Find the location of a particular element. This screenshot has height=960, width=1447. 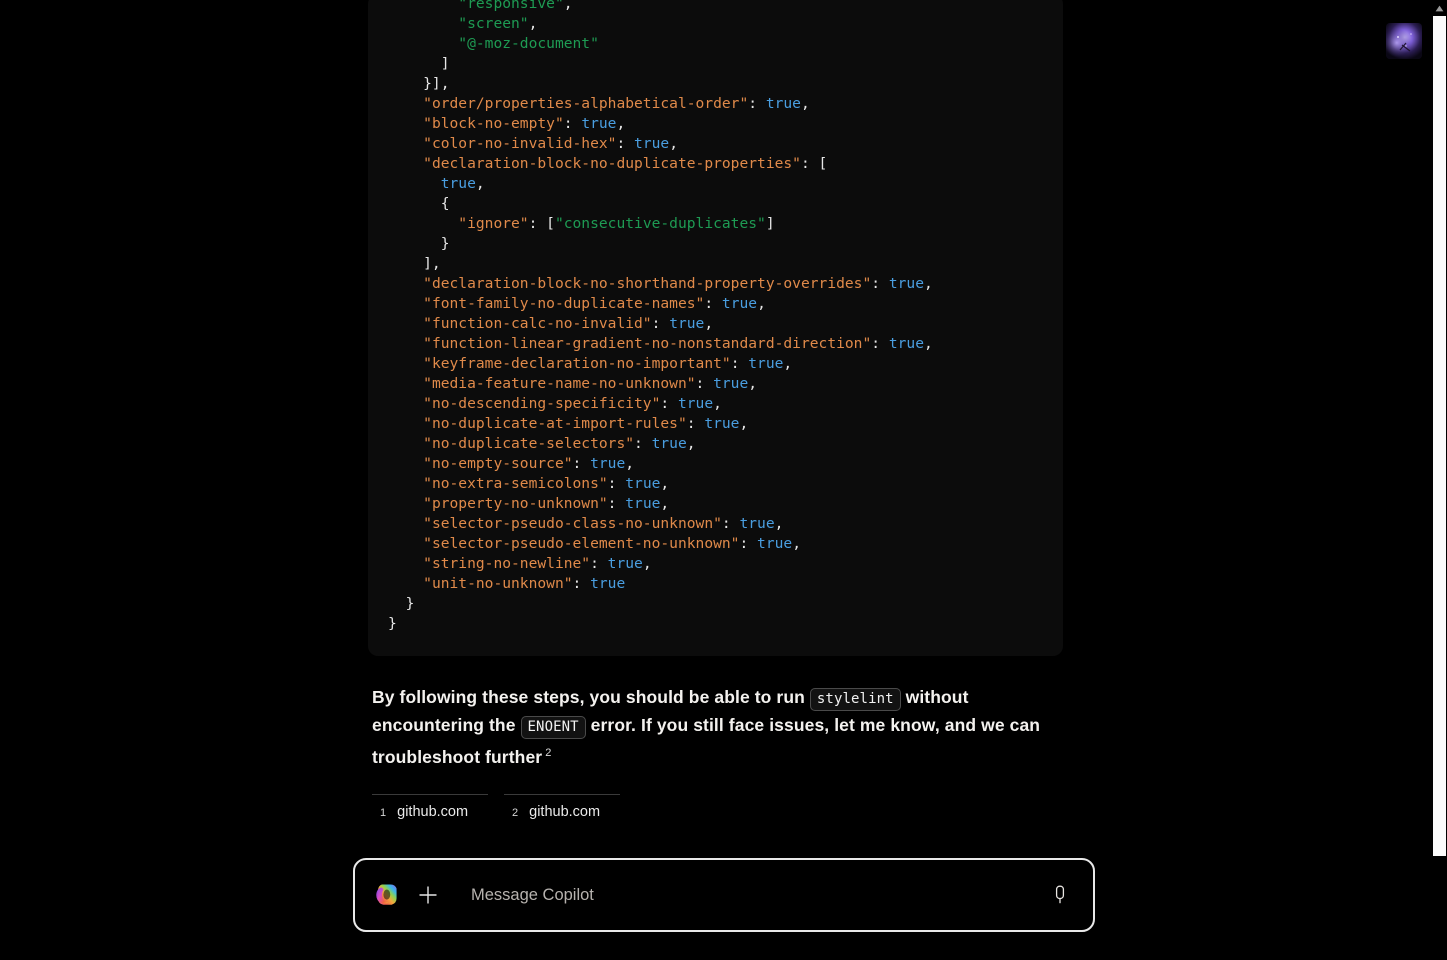

citation-list: 1 github.com 2 github.com is located at coordinates (721, 806).